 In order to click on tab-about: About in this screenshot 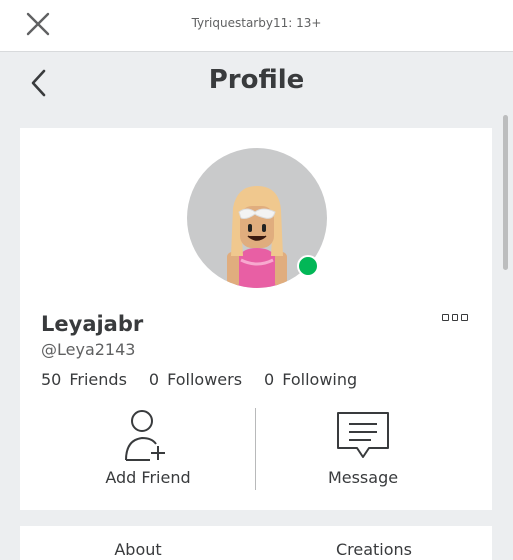, I will do `click(138, 543)`.